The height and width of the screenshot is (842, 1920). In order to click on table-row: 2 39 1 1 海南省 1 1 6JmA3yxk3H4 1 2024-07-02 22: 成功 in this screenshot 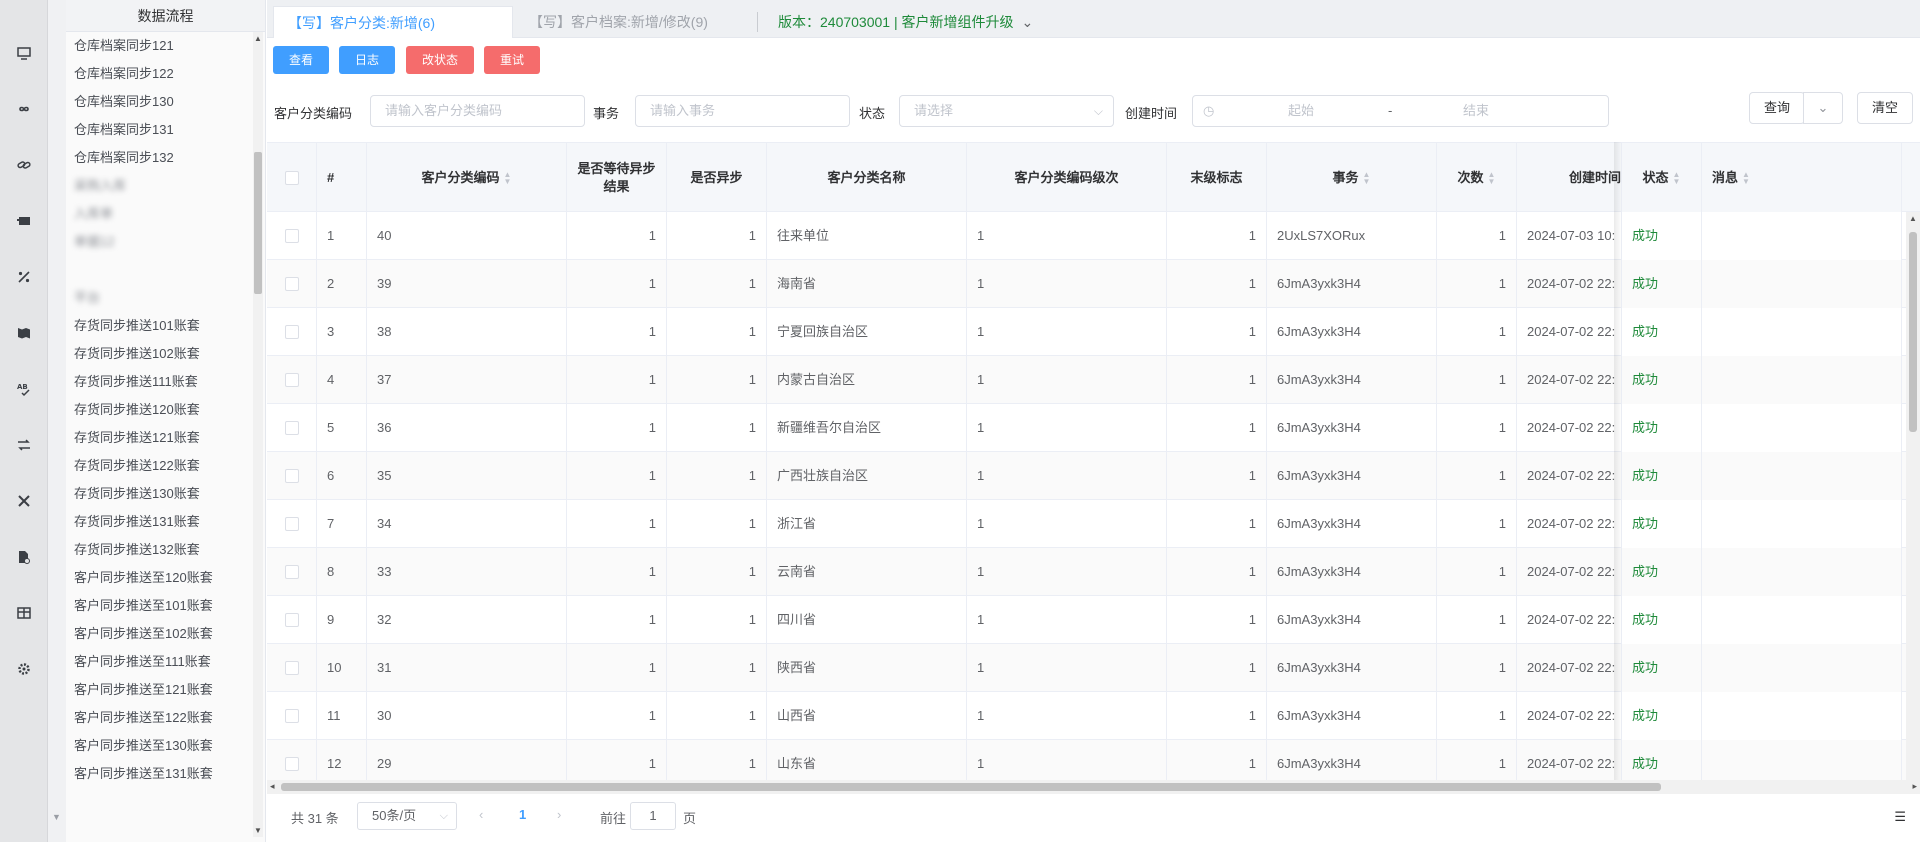, I will do `click(1093, 284)`.